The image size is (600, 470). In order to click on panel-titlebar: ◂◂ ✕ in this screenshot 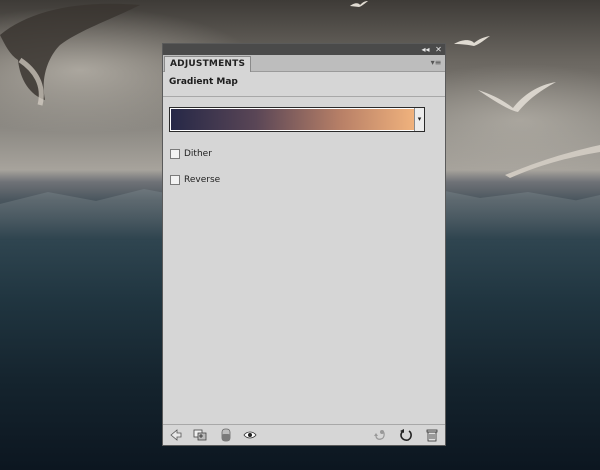, I will do `click(304, 49)`.